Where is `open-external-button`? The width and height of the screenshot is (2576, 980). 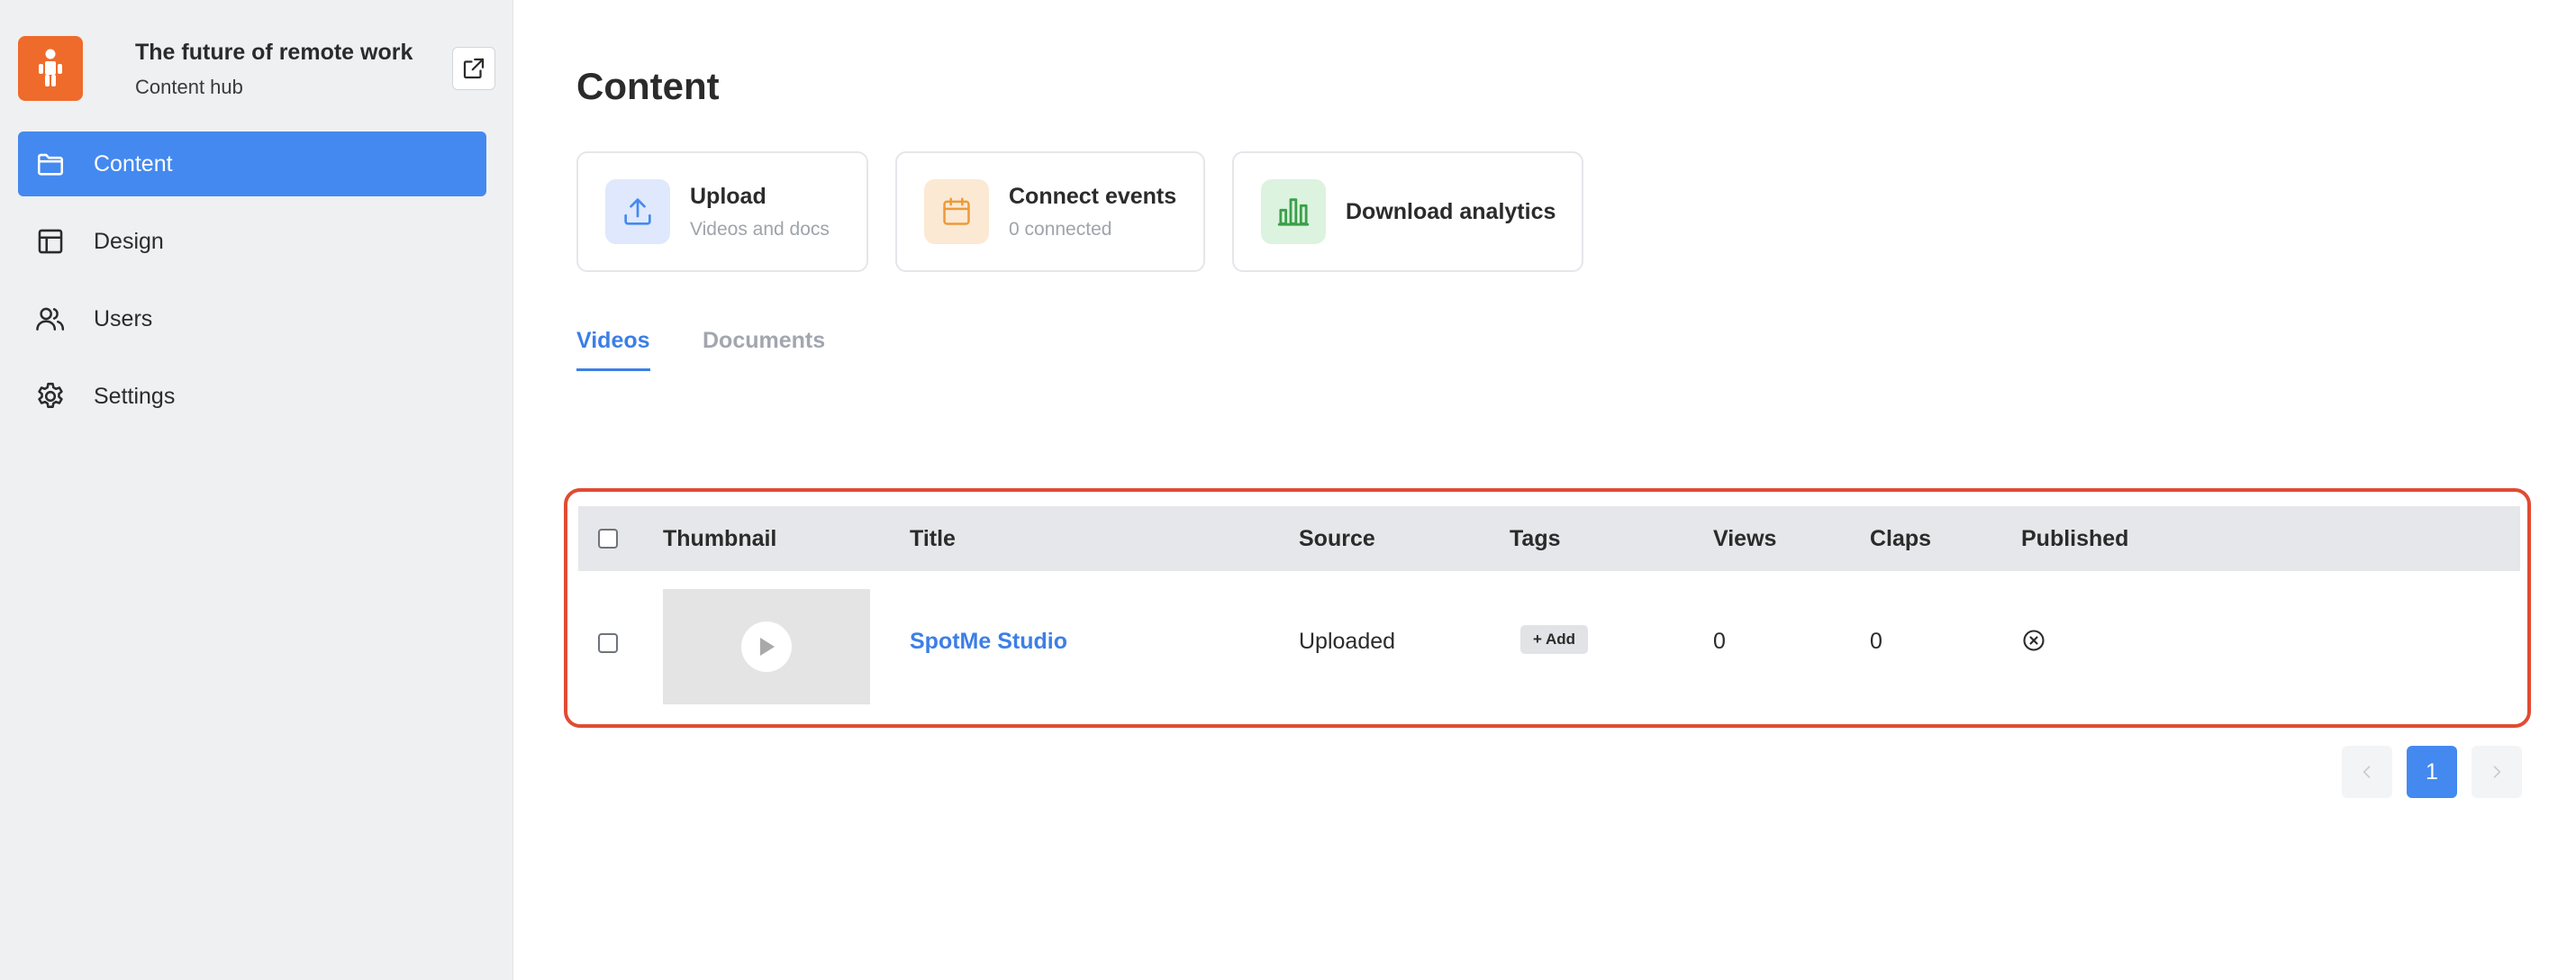
open-external-button is located at coordinates (474, 68).